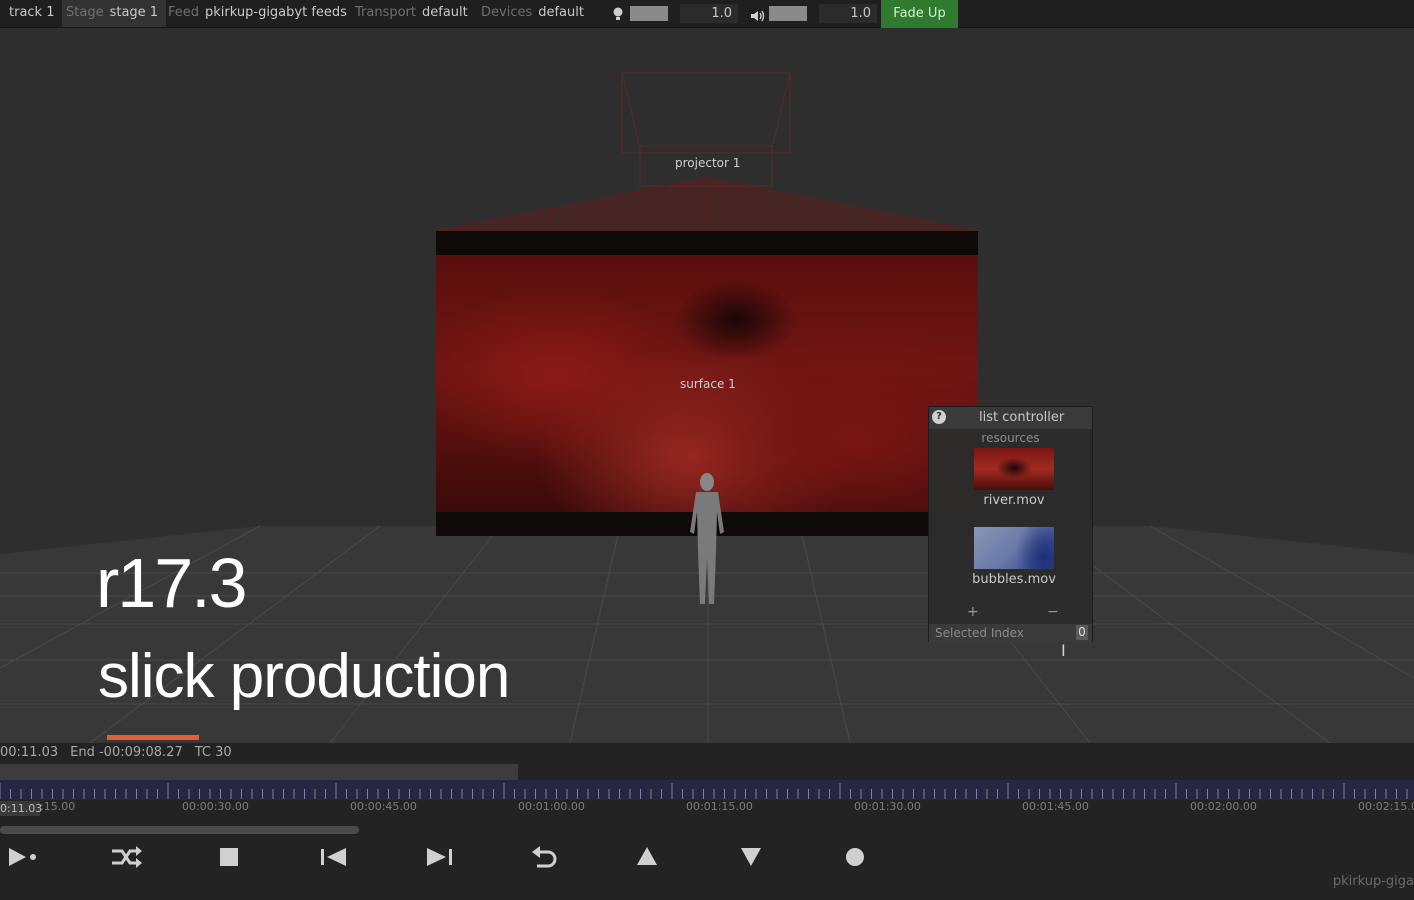 The width and height of the screenshot is (1414, 900). I want to click on feed-selector: Feed pkirkup-gigabyt feeds, so click(257, 13).